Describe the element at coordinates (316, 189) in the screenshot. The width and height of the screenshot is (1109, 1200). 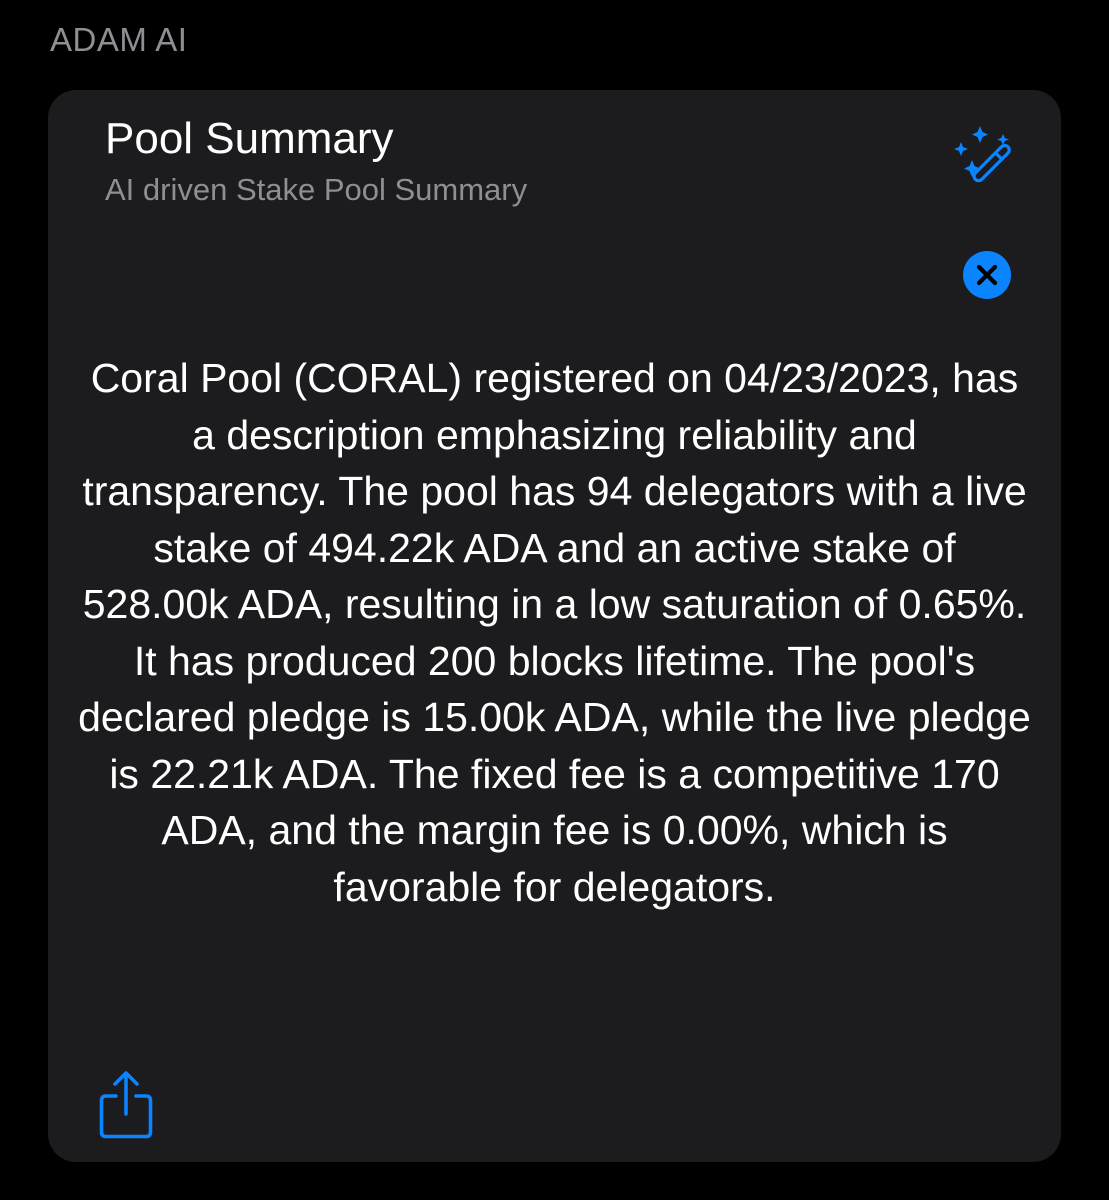
I see `card-subtitle: AI driven Stake Pool Summary` at that location.